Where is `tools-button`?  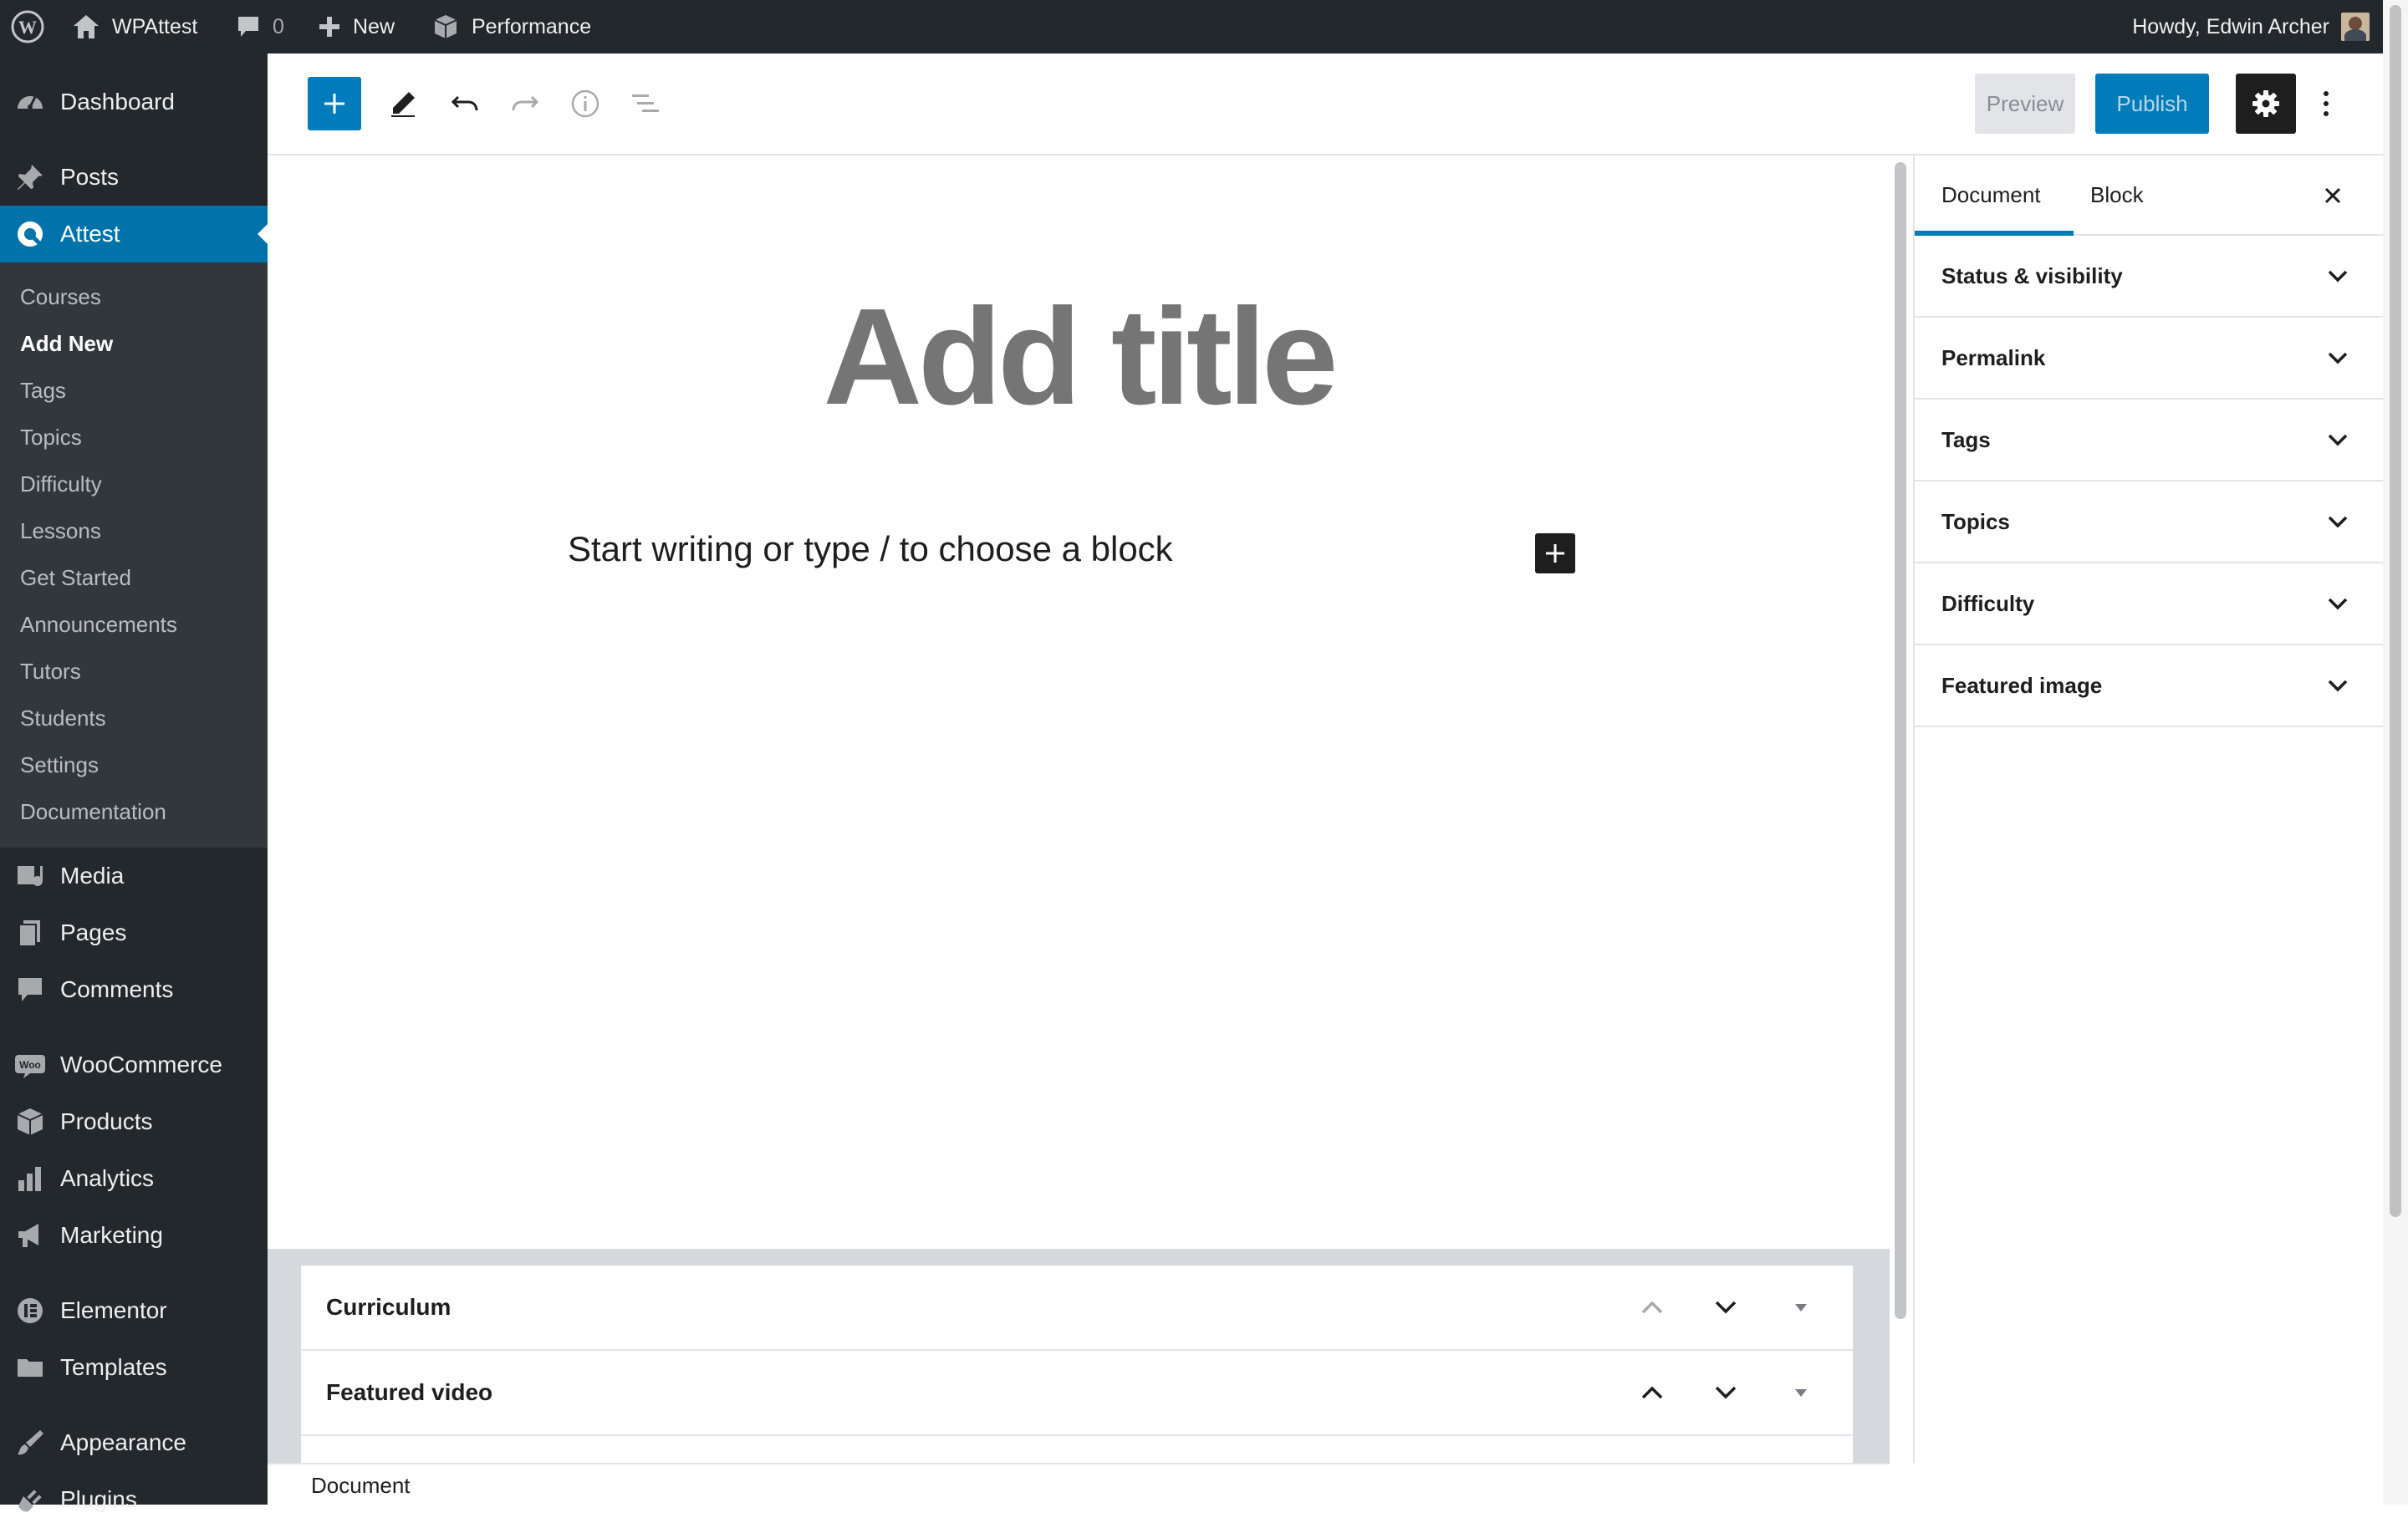 tools-button is located at coordinates (403, 104).